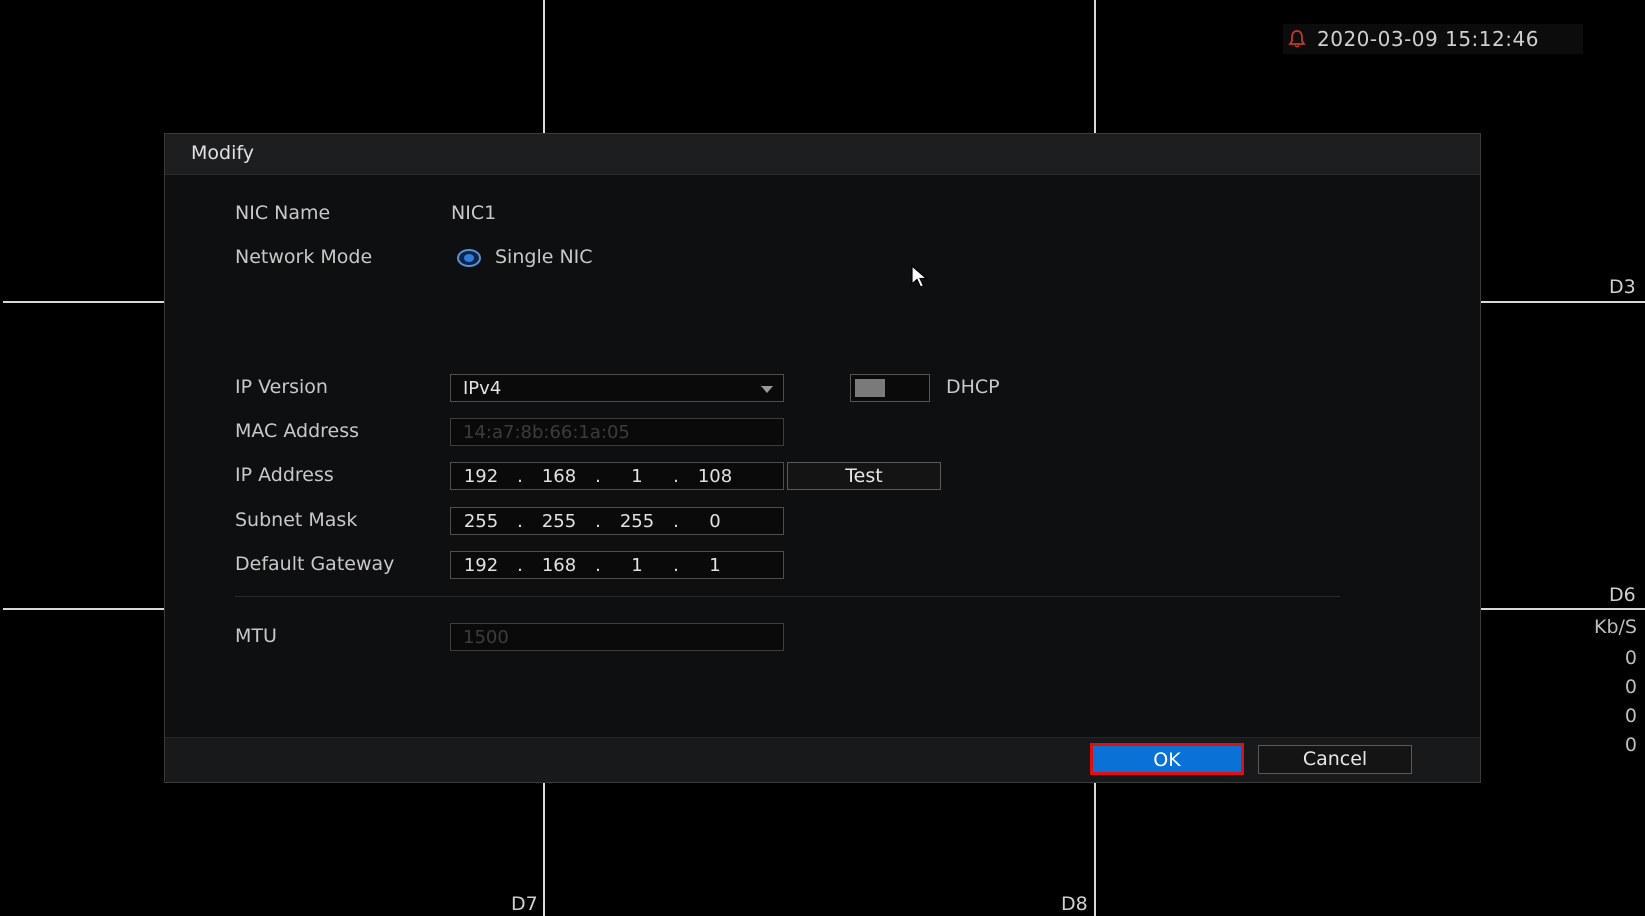  Describe the element at coordinates (281, 387) in the screenshot. I see `ip-version-label: IP Version` at that location.